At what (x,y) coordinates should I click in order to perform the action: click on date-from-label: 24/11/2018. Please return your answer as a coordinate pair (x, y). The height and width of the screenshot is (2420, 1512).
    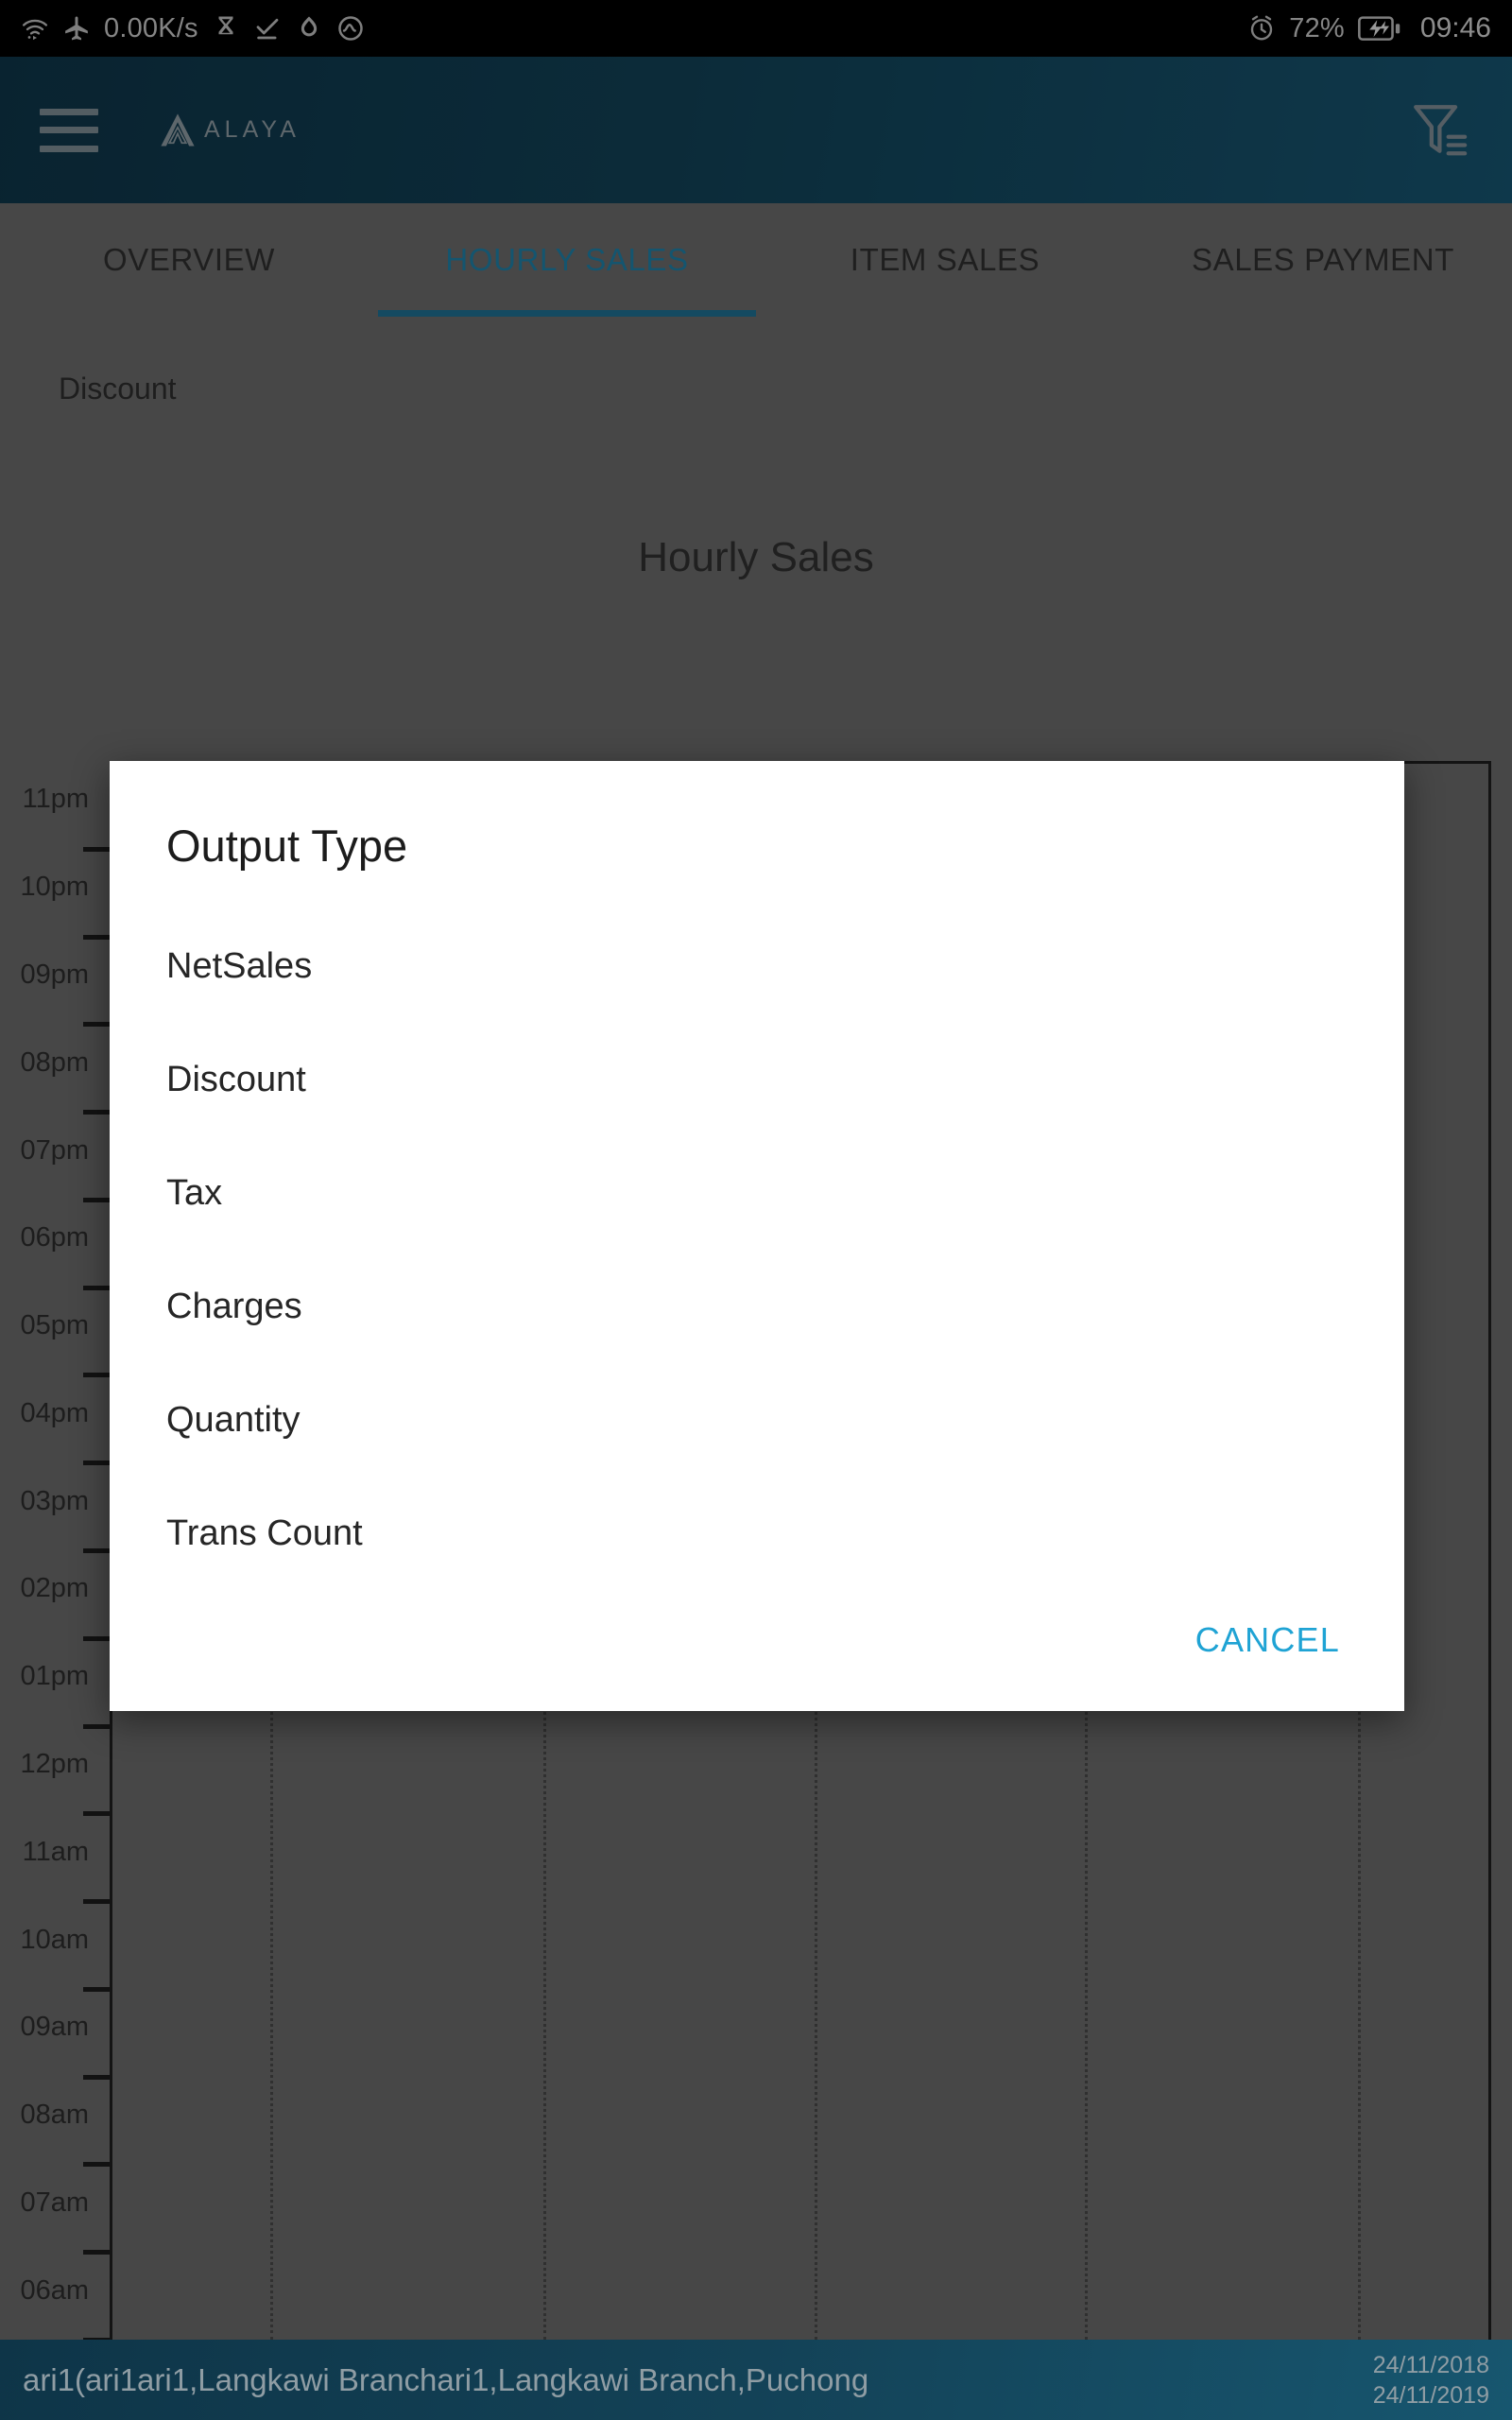
    Looking at the image, I should click on (1430, 2364).